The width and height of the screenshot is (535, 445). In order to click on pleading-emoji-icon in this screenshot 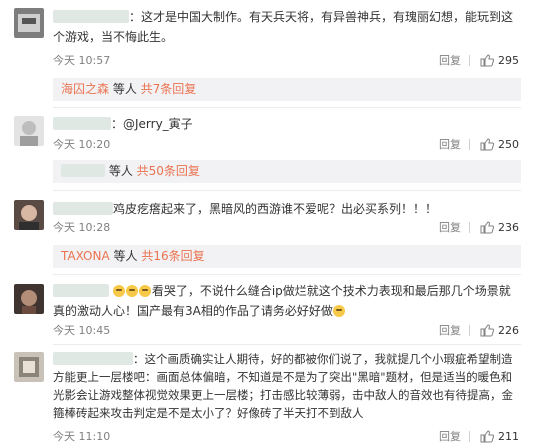, I will do `click(338, 311)`.